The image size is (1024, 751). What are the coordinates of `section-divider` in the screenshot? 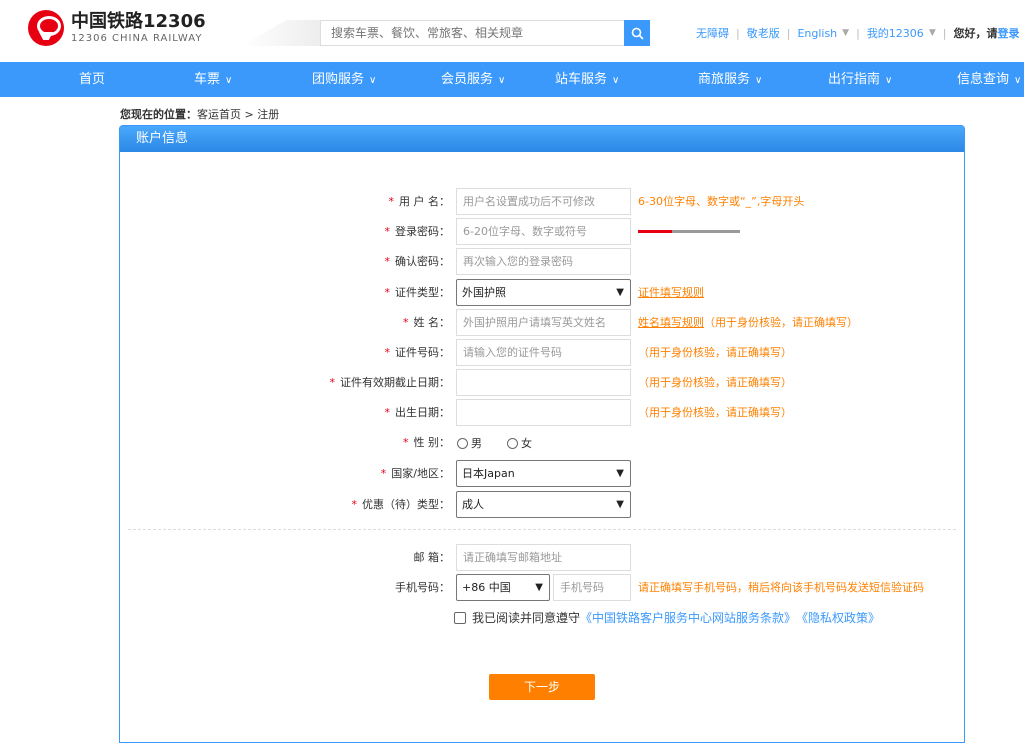 It's located at (542, 529).